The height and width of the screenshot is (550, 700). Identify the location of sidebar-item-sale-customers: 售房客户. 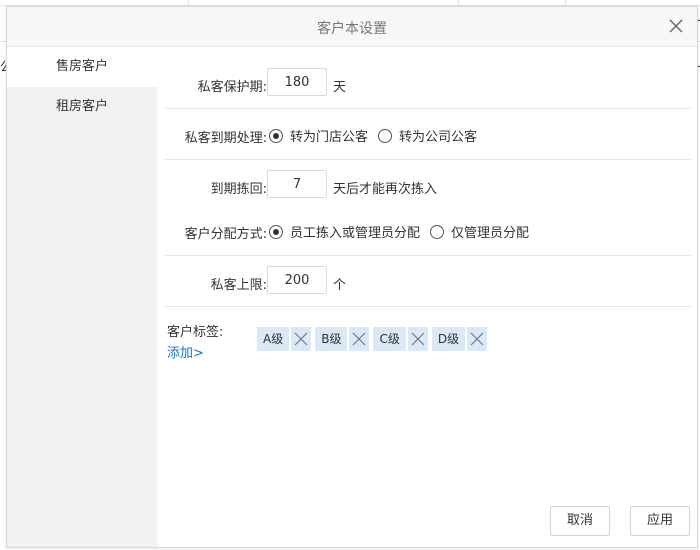
(82, 67).